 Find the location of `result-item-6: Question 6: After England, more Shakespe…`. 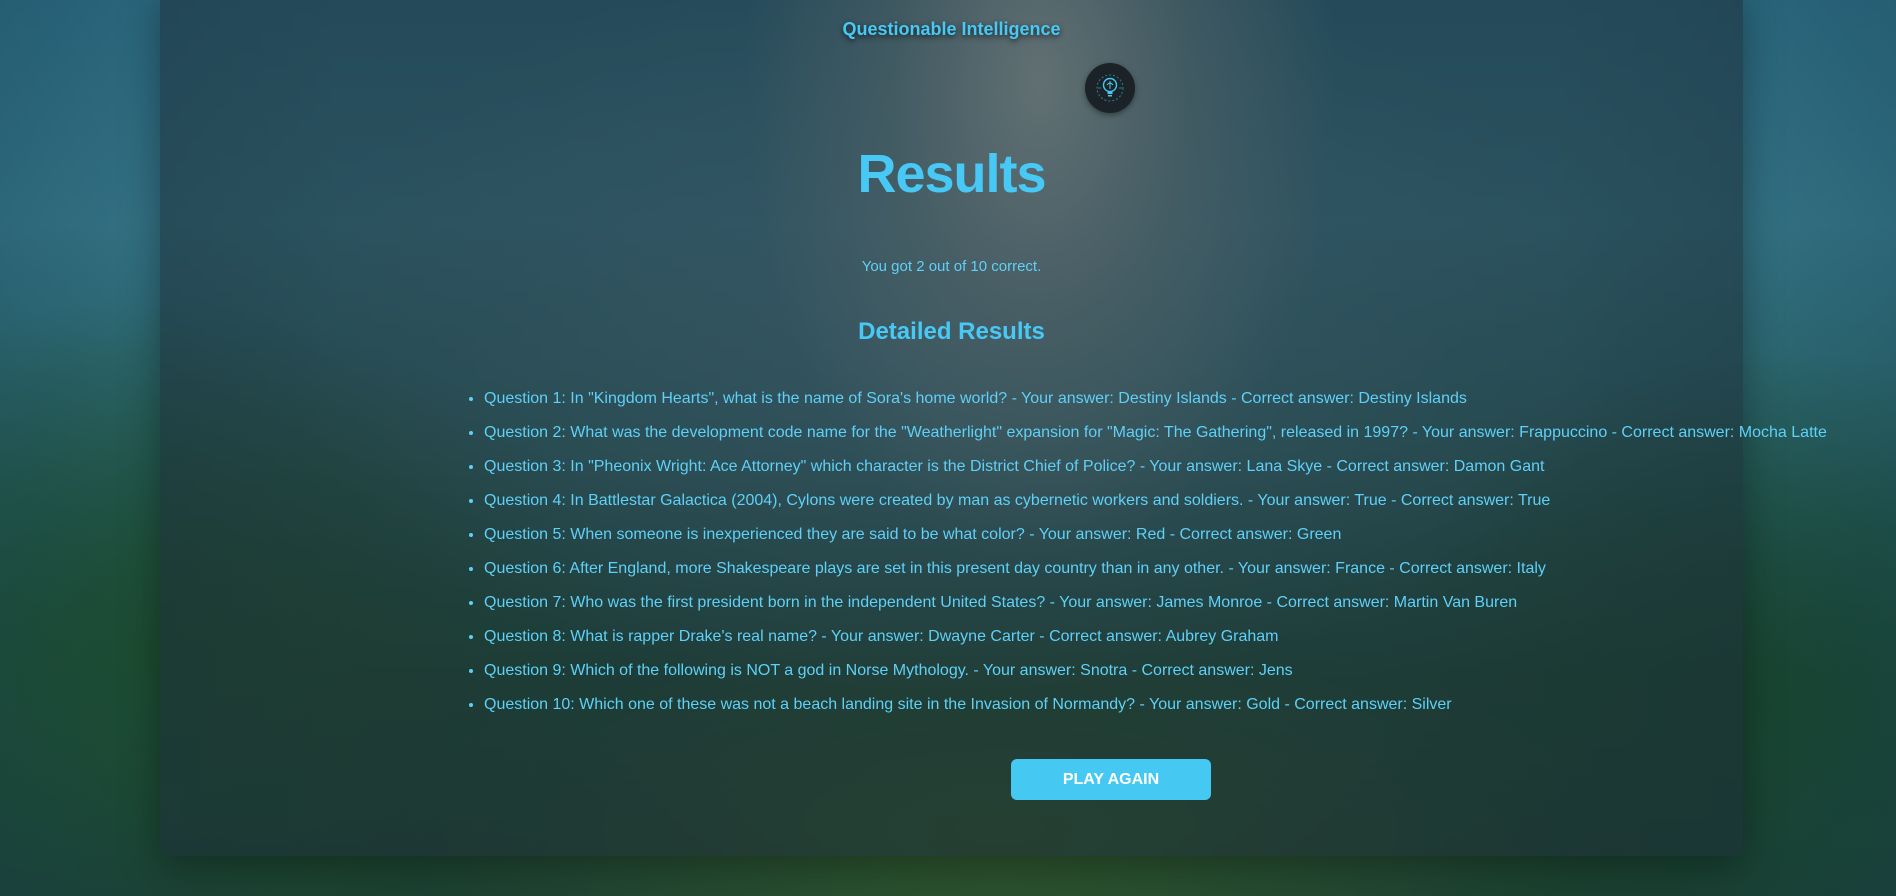

result-item-6: Question 6: After England, more Shakespe… is located at coordinates (1155, 575).